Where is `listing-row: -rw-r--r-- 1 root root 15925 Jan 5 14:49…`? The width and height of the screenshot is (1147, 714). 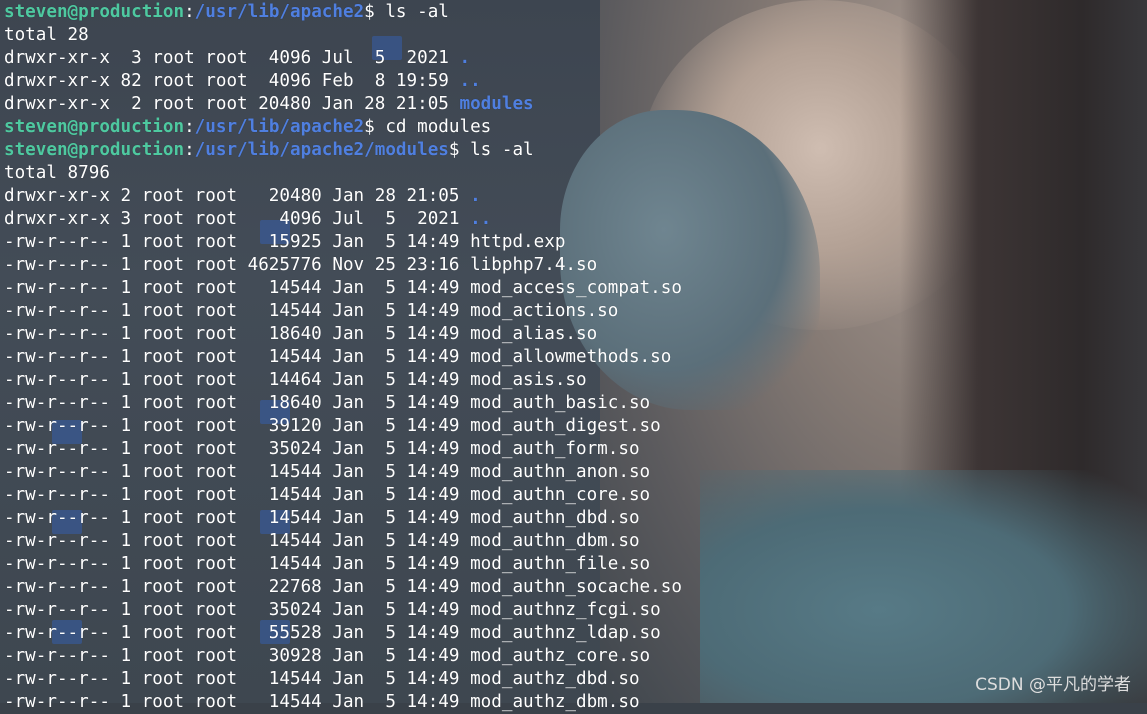 listing-row: -rw-r--r-- 1 root root 15925 Jan 5 14:49… is located at coordinates (575, 242).